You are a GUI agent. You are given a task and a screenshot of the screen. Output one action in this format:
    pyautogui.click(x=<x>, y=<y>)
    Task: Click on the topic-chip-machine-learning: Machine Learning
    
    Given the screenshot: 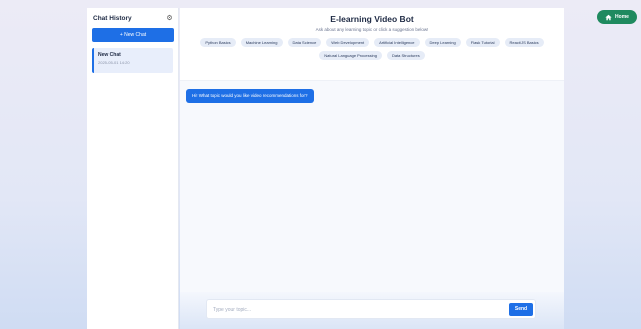 What is the action you would take?
    pyautogui.click(x=261, y=42)
    